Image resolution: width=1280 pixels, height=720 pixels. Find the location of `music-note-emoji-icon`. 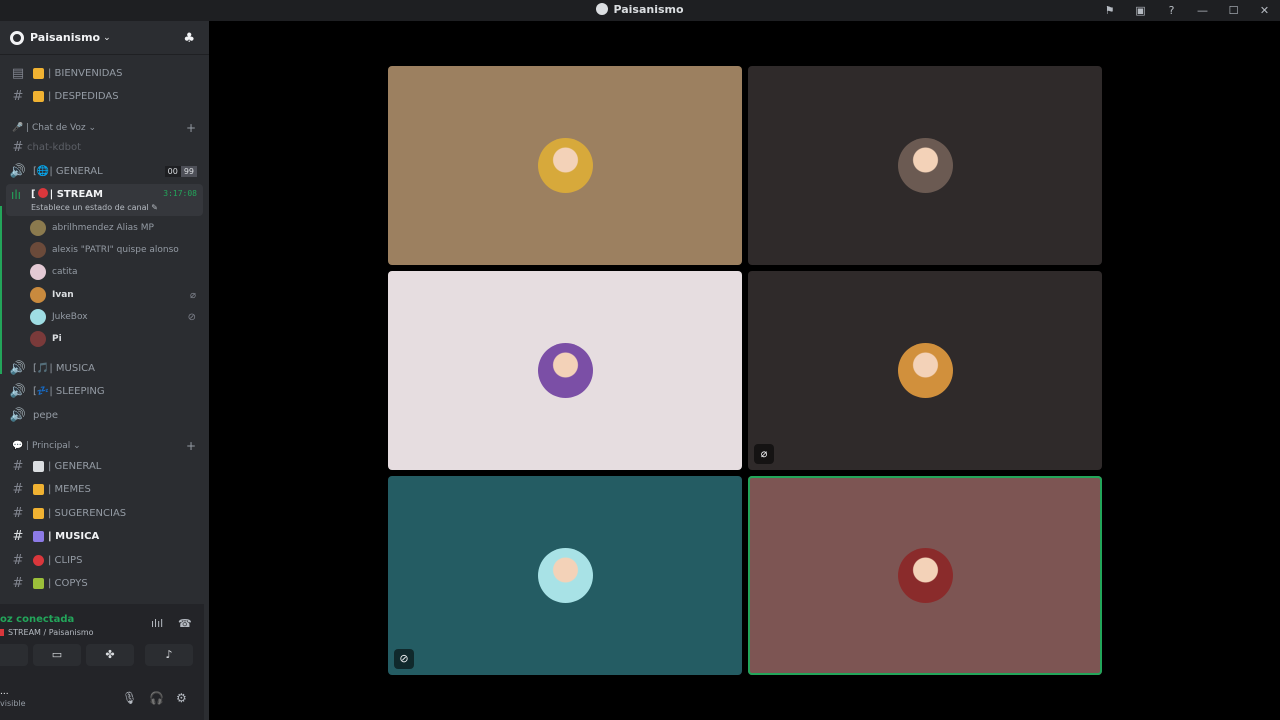

music-note-emoji-icon is located at coordinates (38, 536).